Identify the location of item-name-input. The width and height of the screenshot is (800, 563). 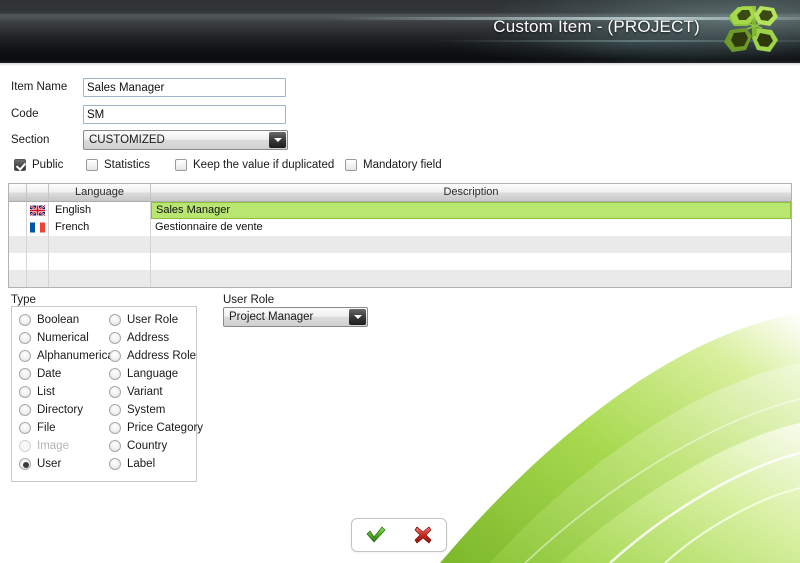
(184, 87).